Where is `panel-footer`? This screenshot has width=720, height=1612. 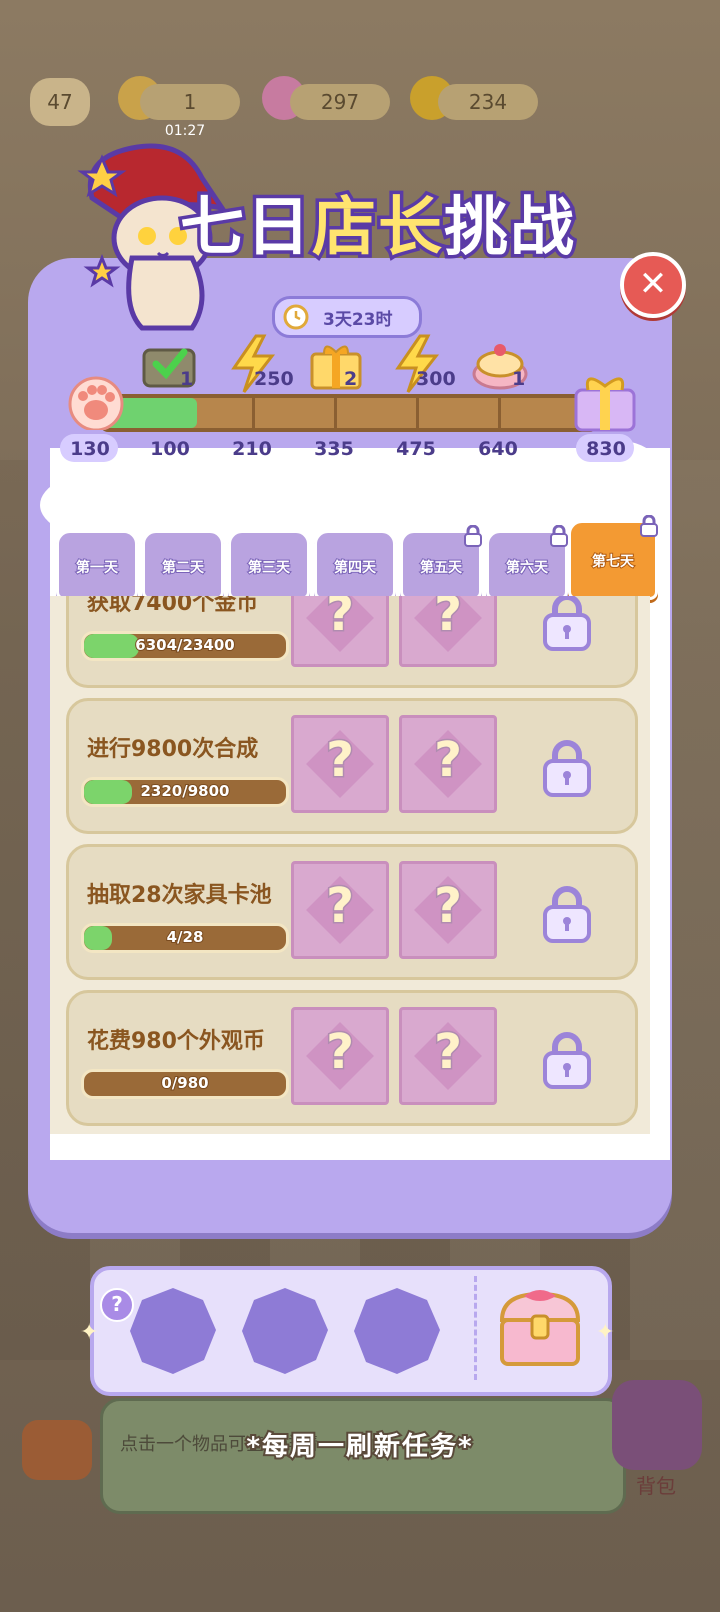 panel-footer is located at coordinates (350, 1195).